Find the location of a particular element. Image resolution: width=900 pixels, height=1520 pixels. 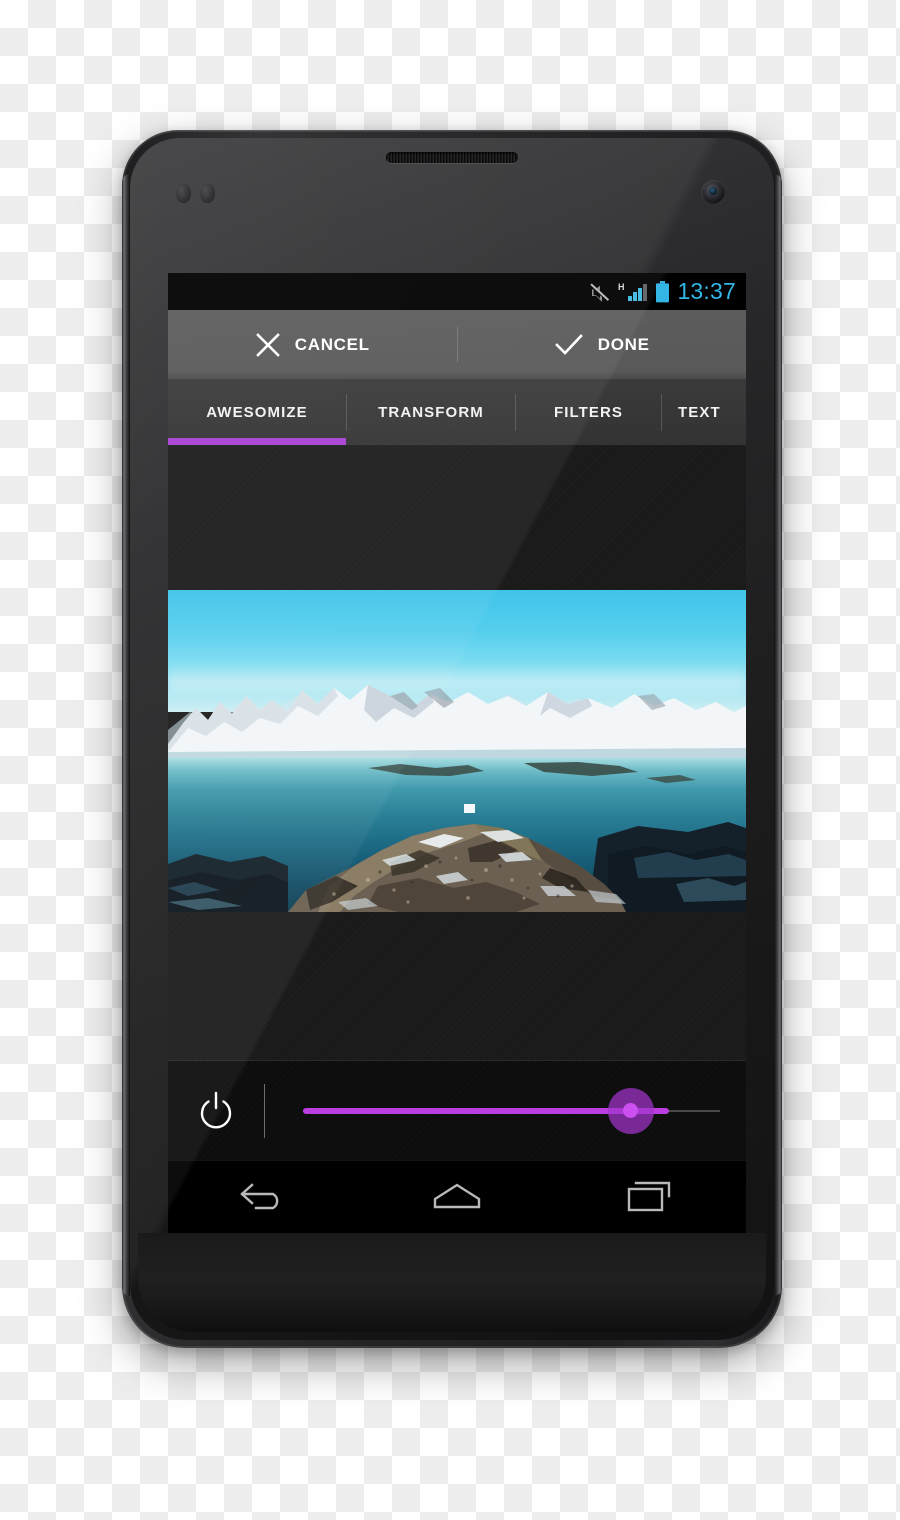

tab-transform-label: TRANSFORM is located at coordinates (431, 412).